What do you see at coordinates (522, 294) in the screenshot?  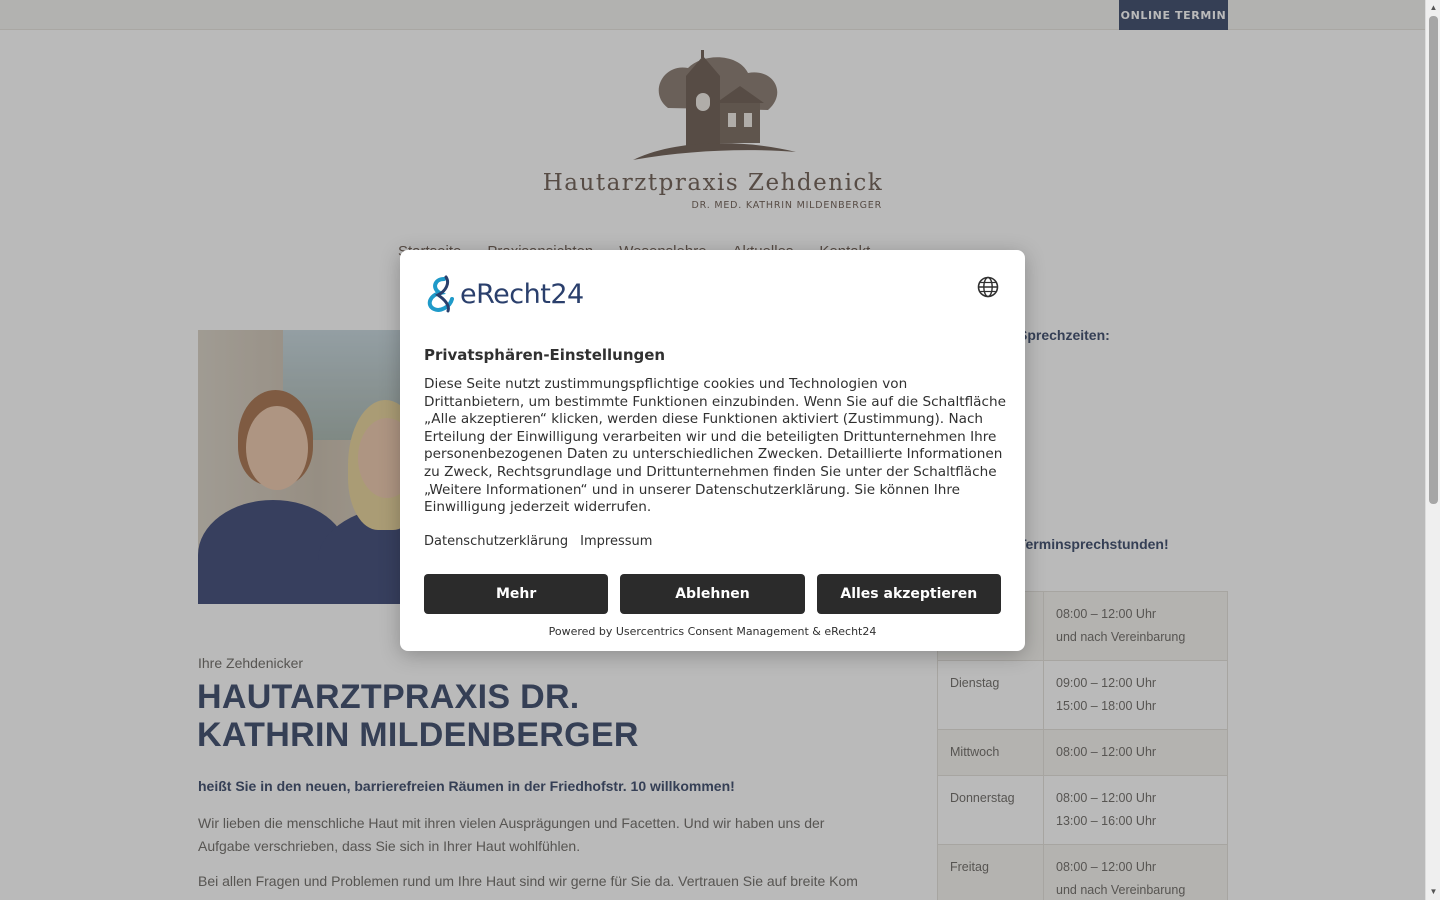 I see `brand-name: eRecht24` at bounding box center [522, 294].